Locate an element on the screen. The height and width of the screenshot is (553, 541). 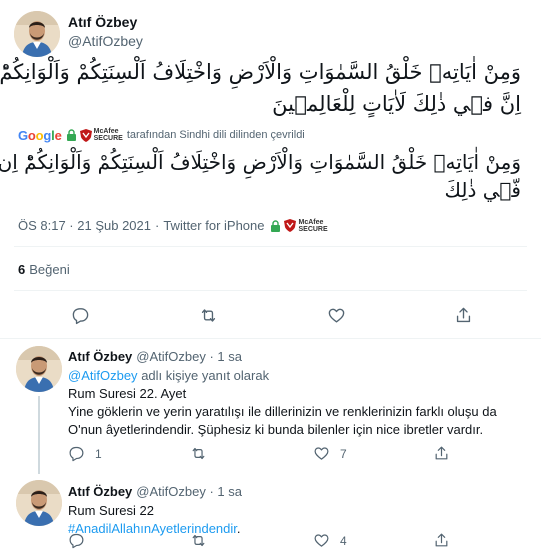
translated-text-line: فّ۪ي ذٰلِكَ is located at coordinates (482, 190).